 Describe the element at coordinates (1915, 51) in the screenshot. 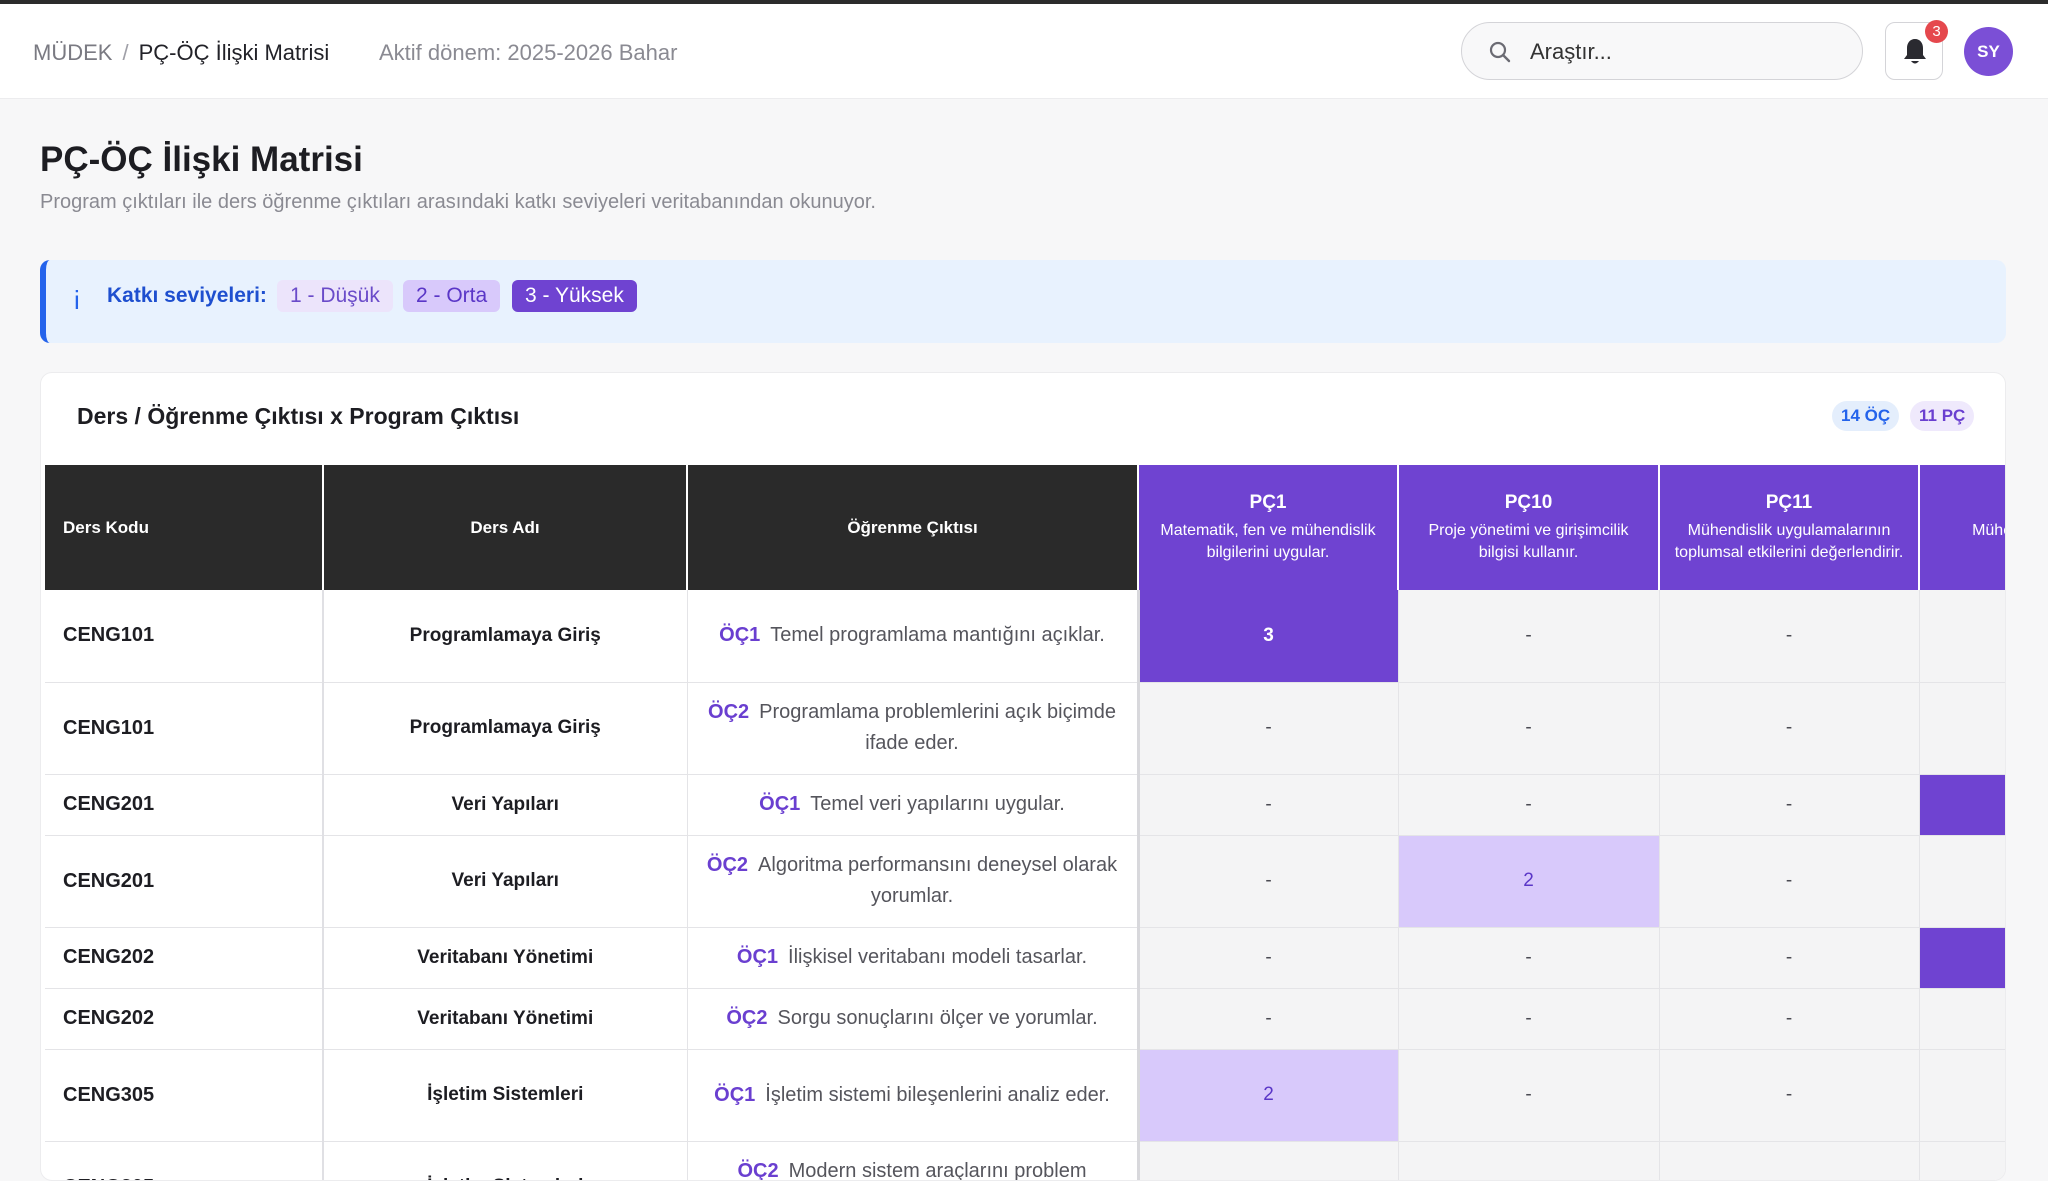

I see `bell-icon` at that location.